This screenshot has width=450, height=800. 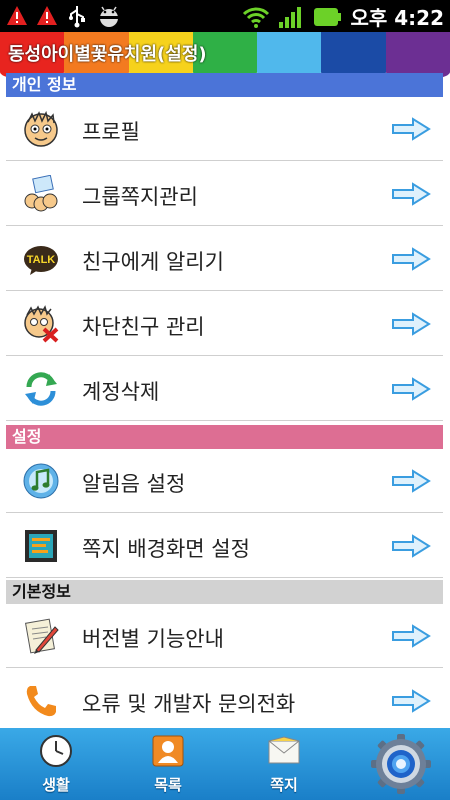 I want to click on menu-item-tell-friends: TALK 친구에게 알리기, so click(x=224, y=259).